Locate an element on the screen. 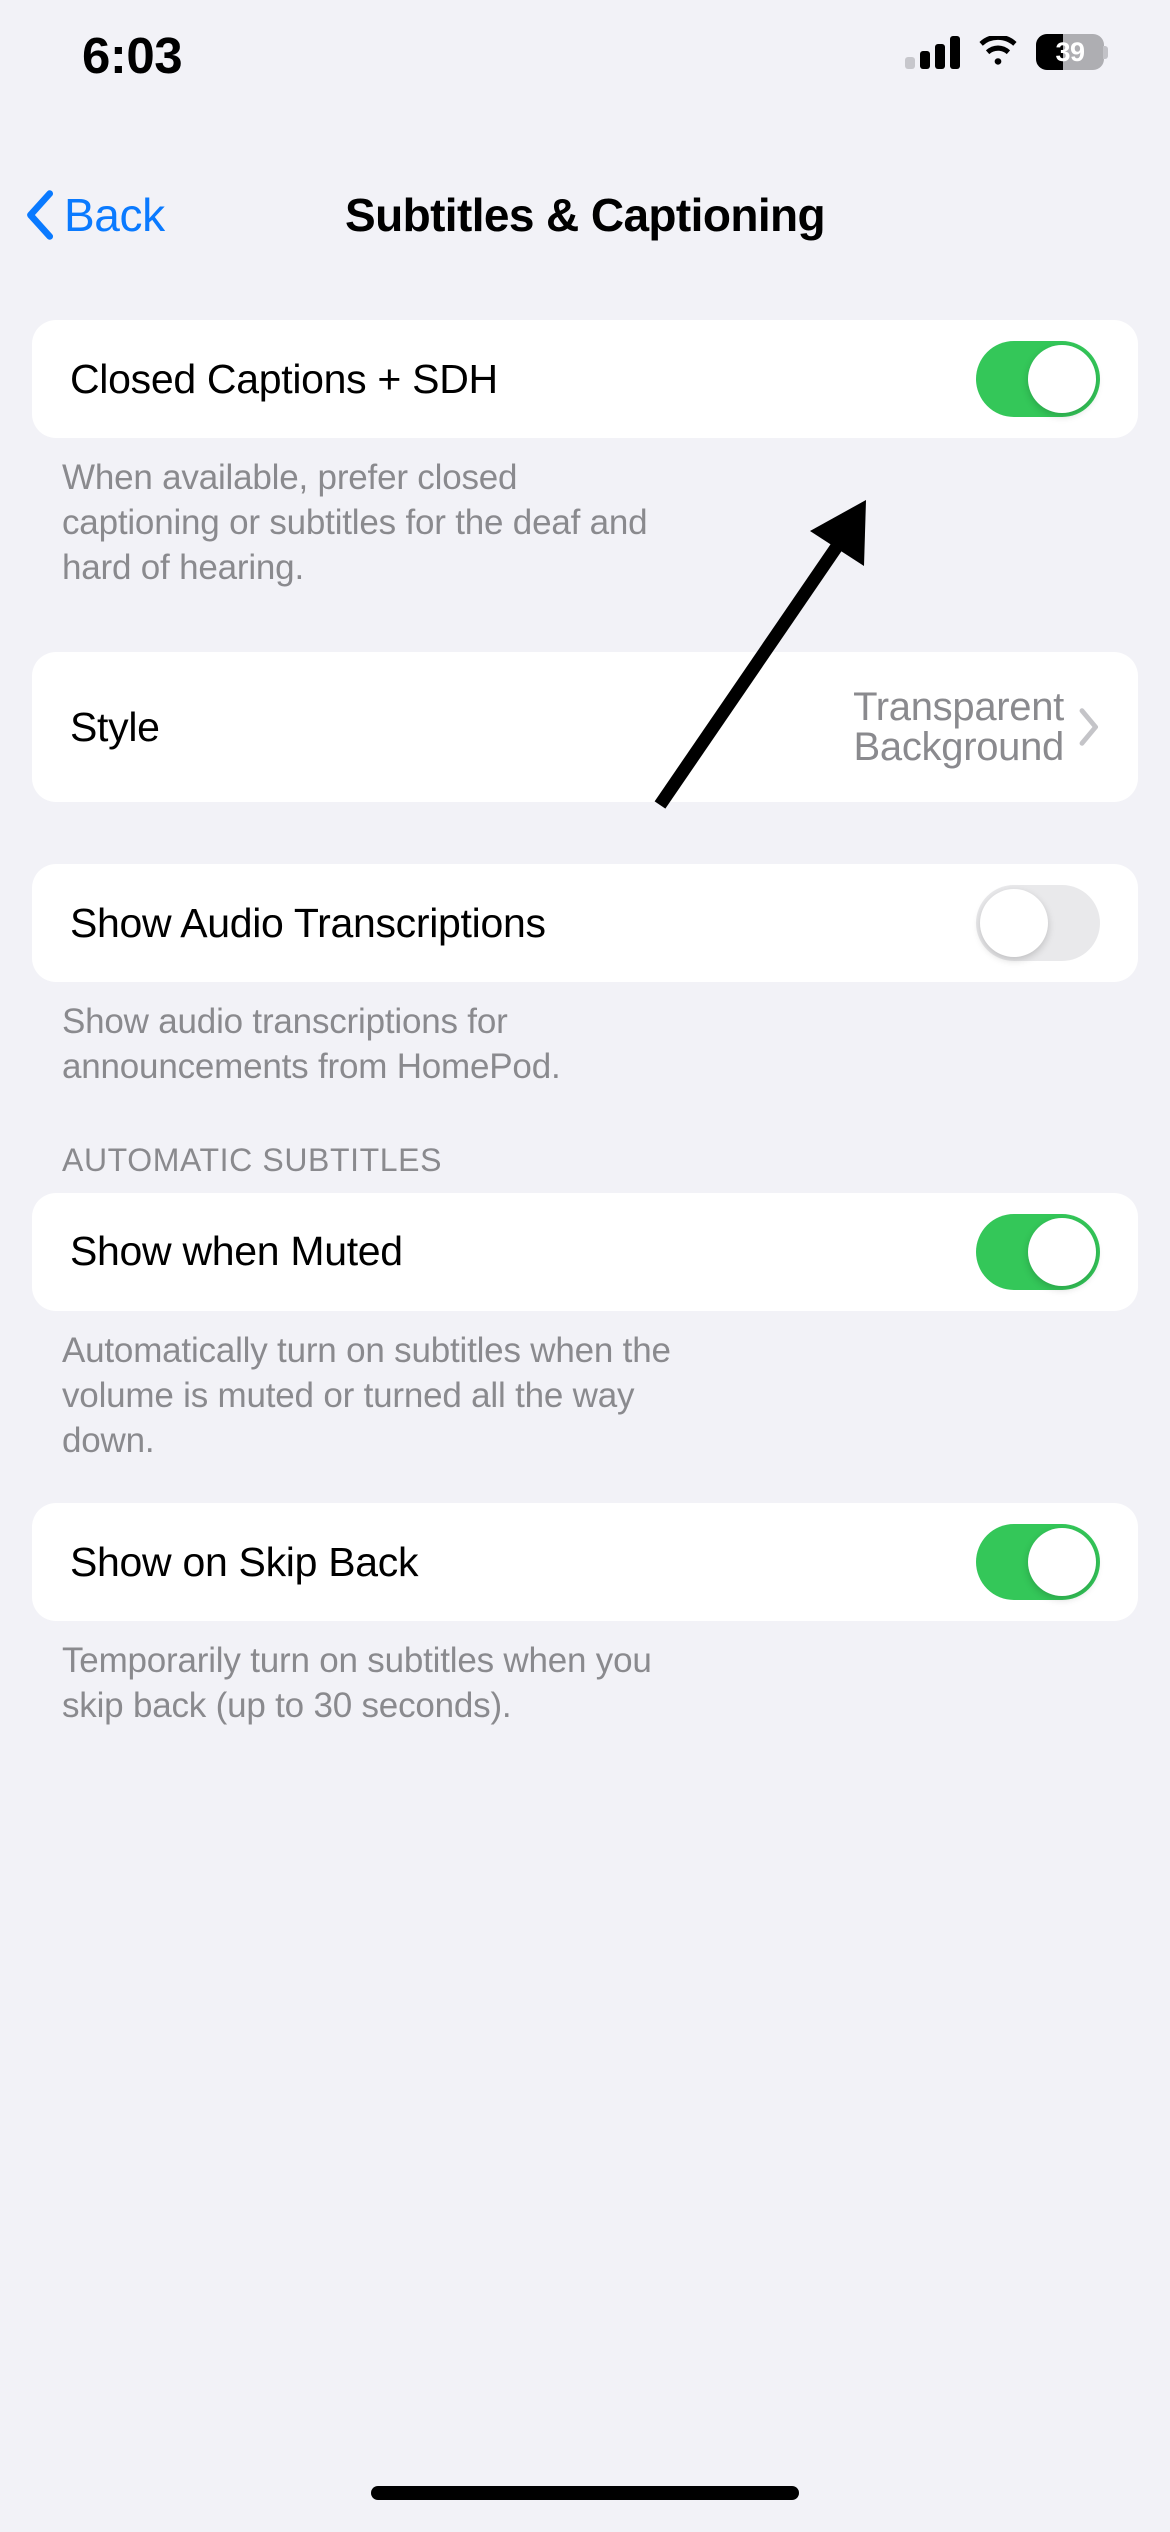  toggle-show-audio-transcriptions is located at coordinates (1038, 923).